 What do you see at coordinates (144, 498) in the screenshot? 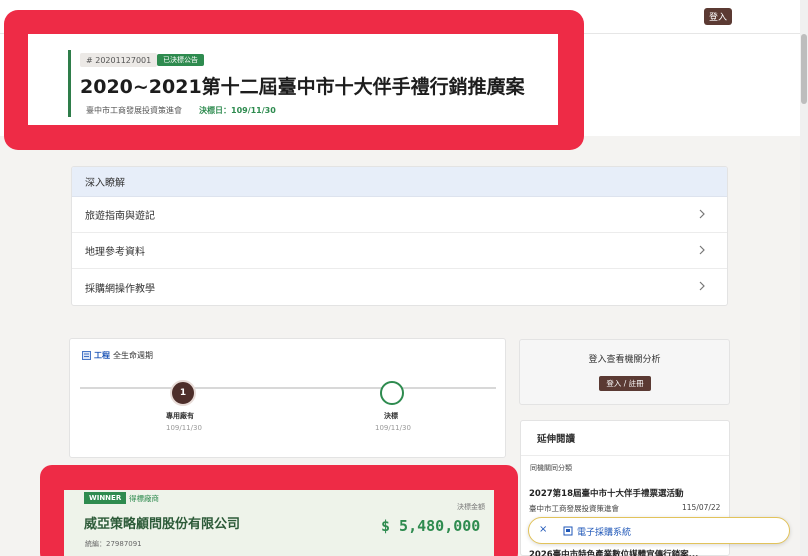
I see `winner-label: 得標廠商` at bounding box center [144, 498].